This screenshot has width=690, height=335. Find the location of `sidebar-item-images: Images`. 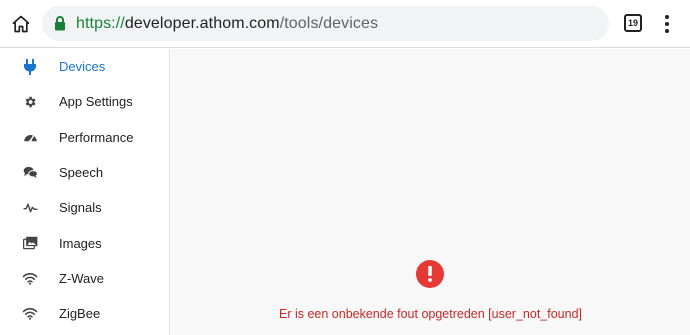

sidebar-item-images: Images is located at coordinates (84, 242).